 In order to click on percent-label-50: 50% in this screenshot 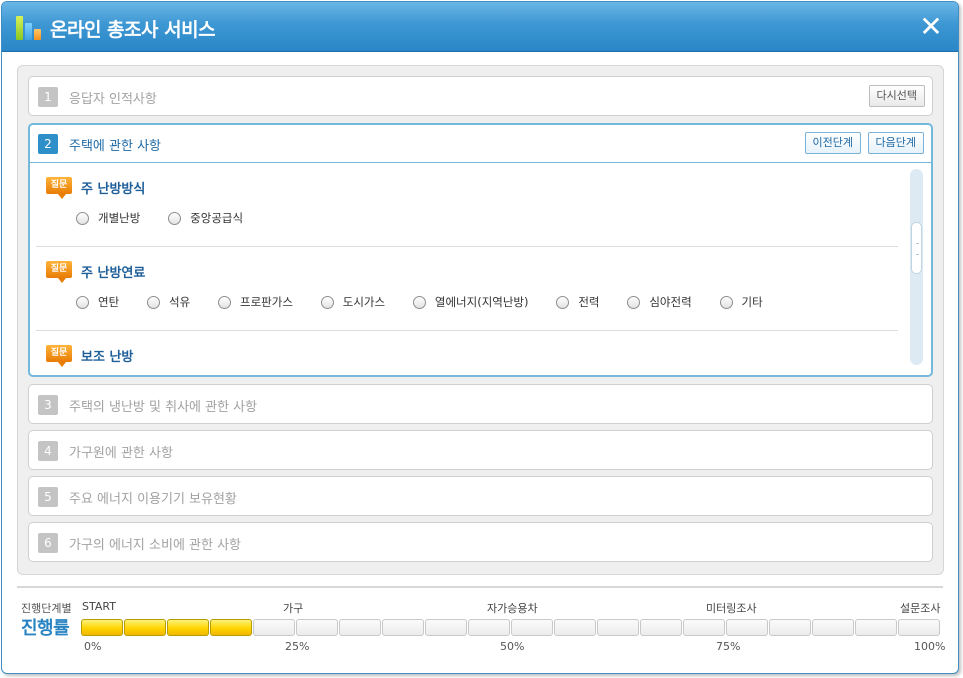, I will do `click(512, 646)`.